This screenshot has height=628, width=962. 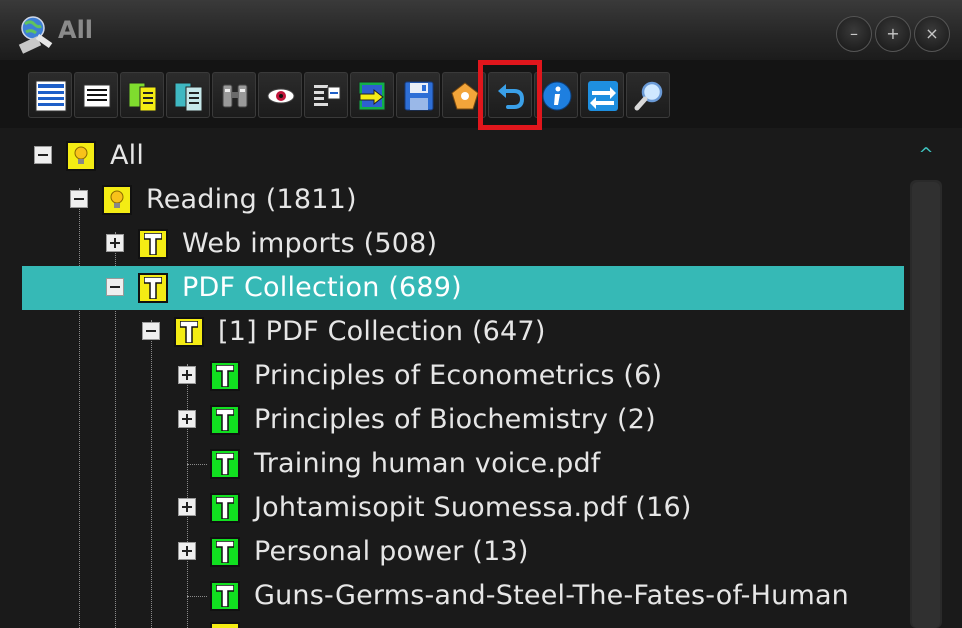 I want to click on scrollbar-thumb, so click(x=926, y=405).